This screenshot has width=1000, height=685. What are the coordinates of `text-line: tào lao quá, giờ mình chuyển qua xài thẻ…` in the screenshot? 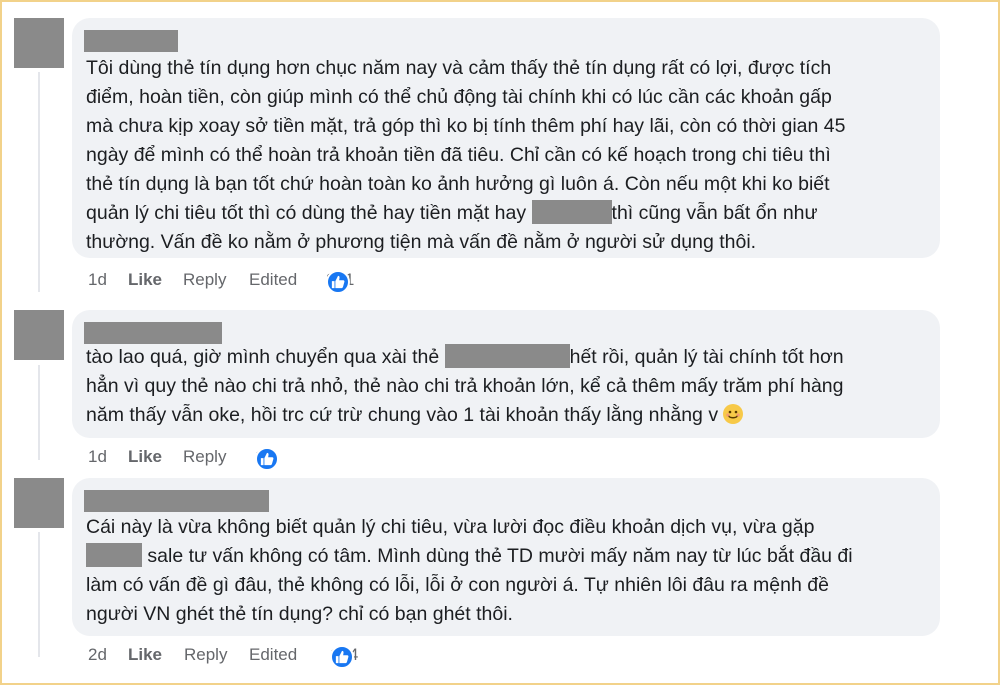 It's located at (504, 357).